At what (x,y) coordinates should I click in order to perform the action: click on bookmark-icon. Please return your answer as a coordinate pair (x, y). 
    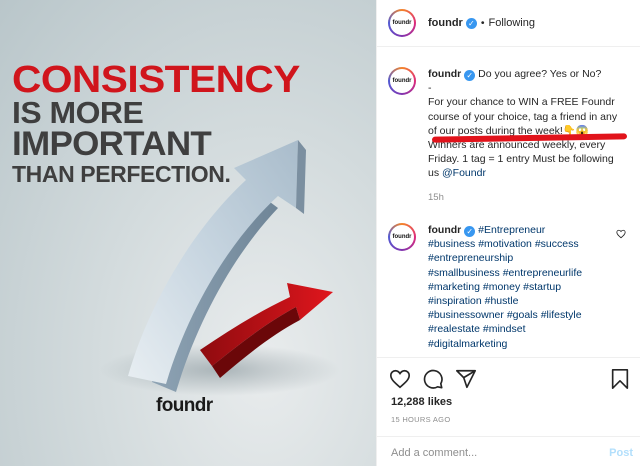
    Looking at the image, I should click on (620, 379).